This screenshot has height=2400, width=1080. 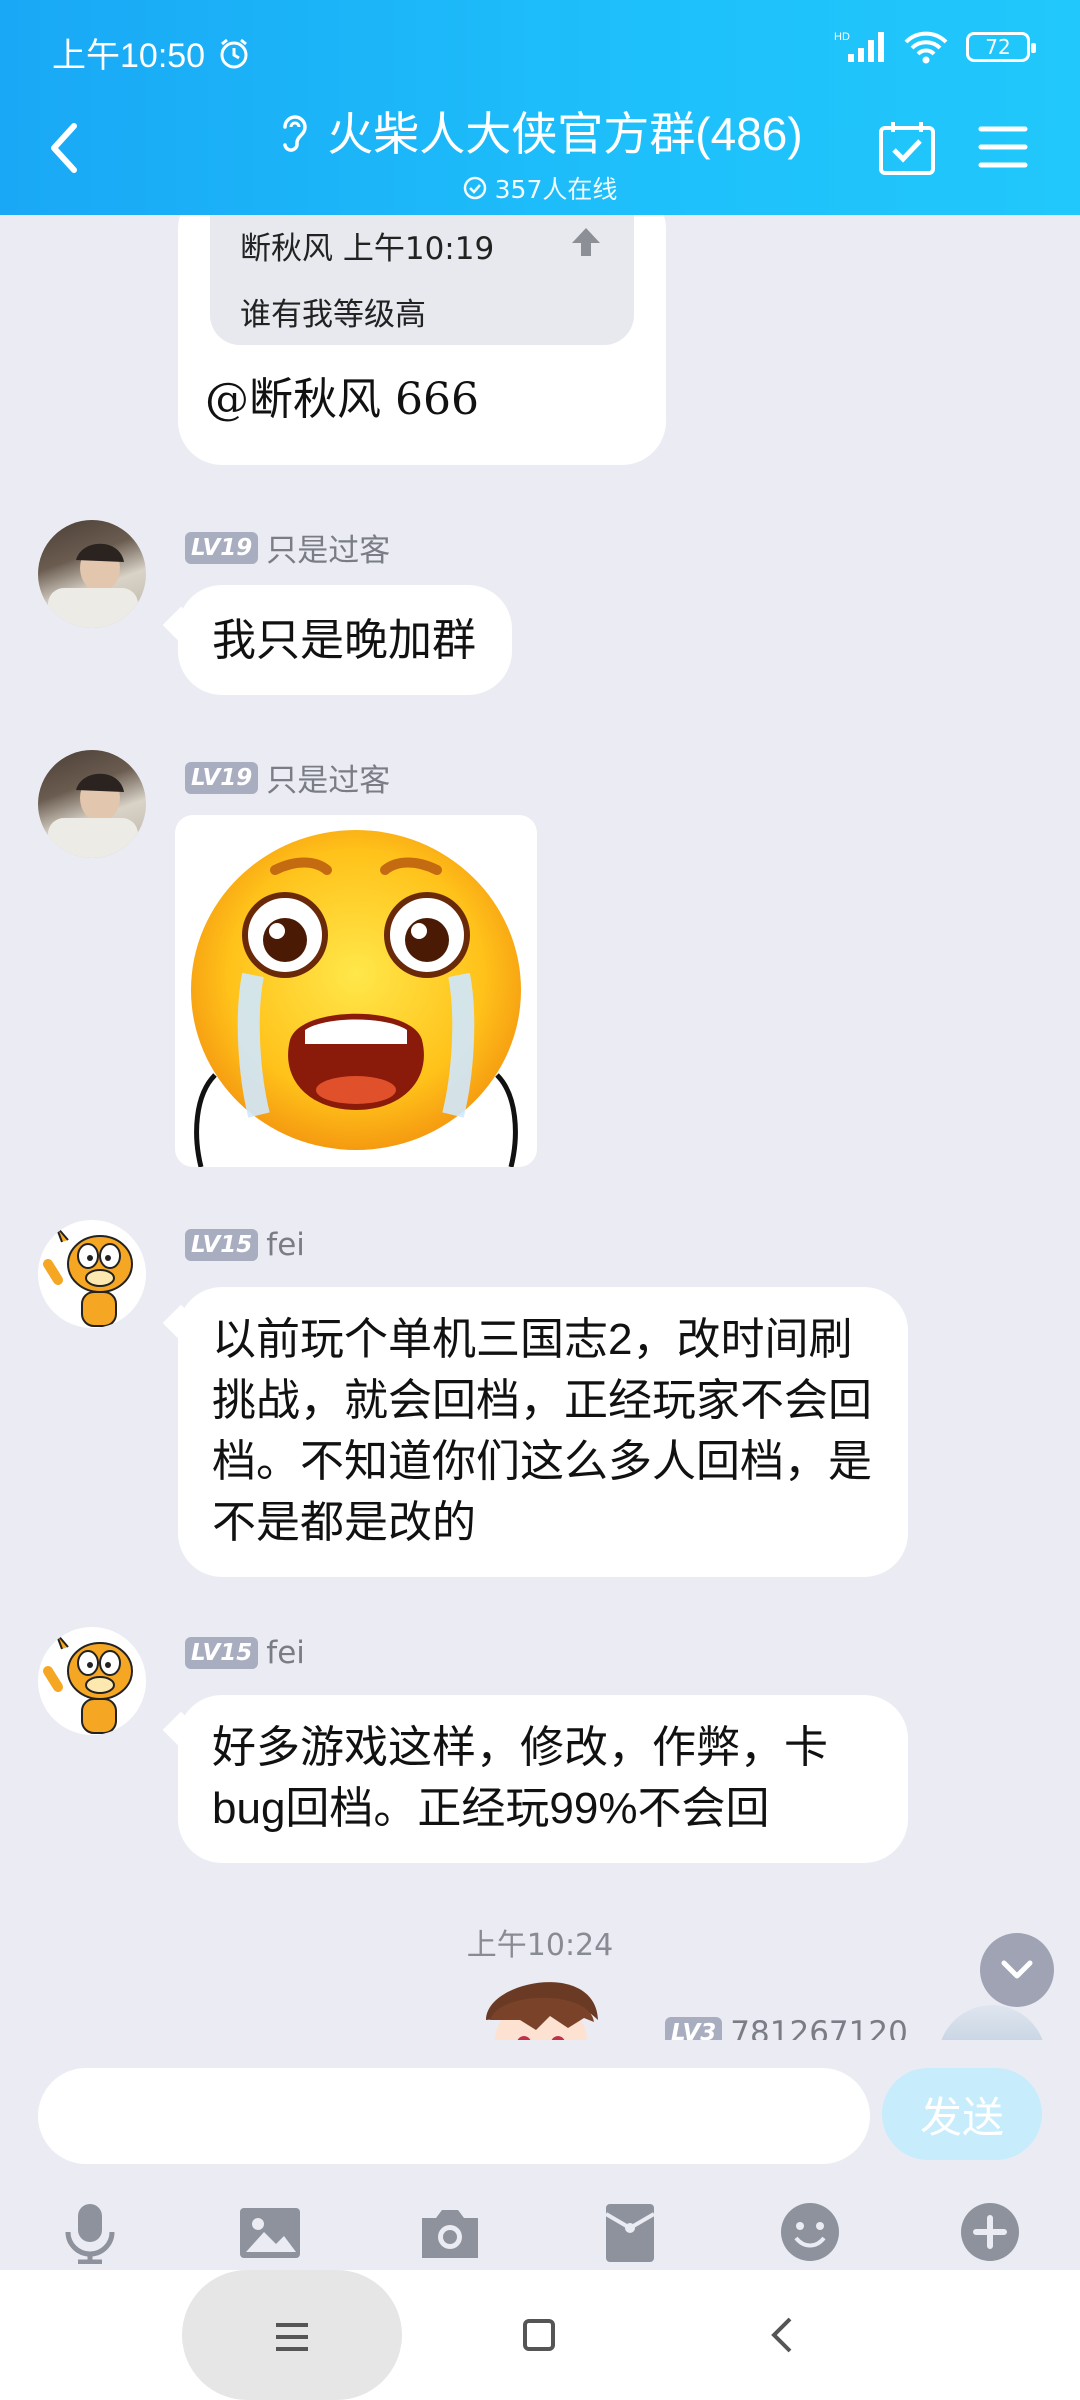 I want to click on send-button: 发送, so click(x=962, y=2114).